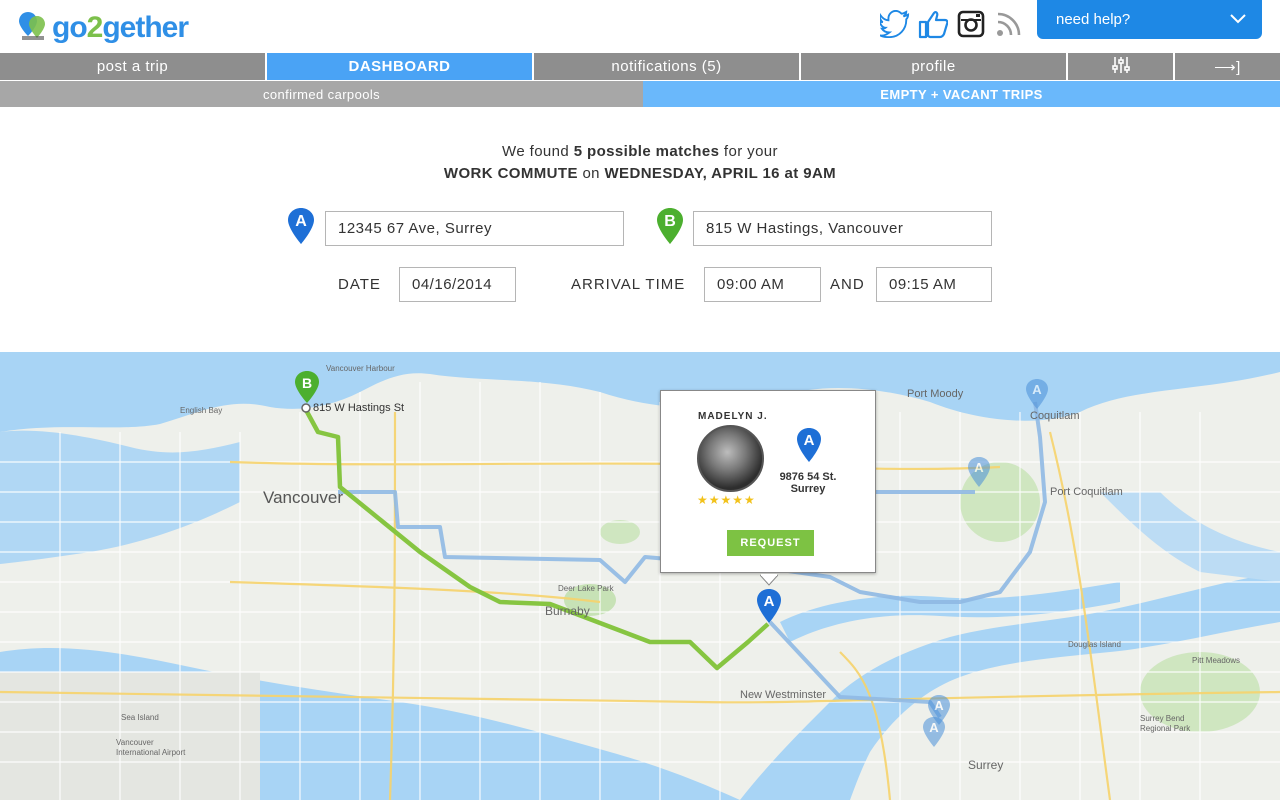  Describe the element at coordinates (586, 588) in the screenshot. I see `map-label-deer-lake-park: Deer Lake Park` at that location.